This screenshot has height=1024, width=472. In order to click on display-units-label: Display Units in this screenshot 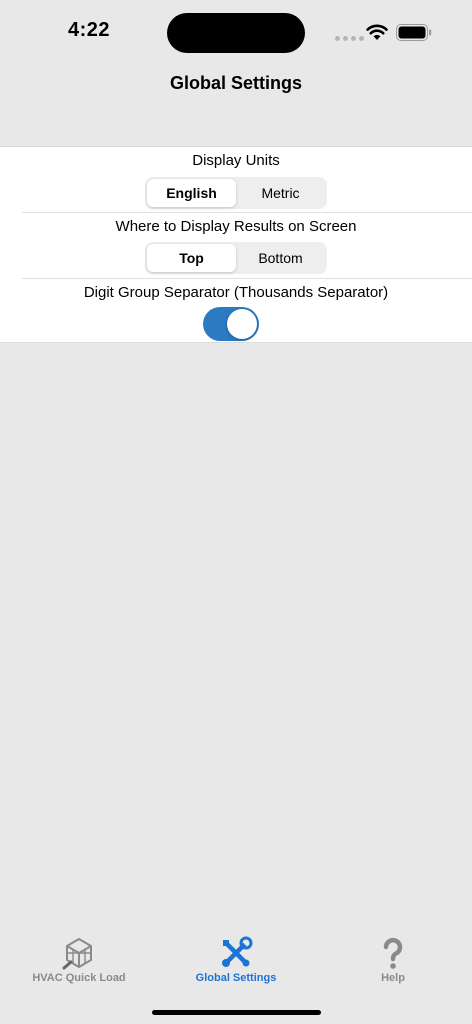, I will do `click(236, 160)`.